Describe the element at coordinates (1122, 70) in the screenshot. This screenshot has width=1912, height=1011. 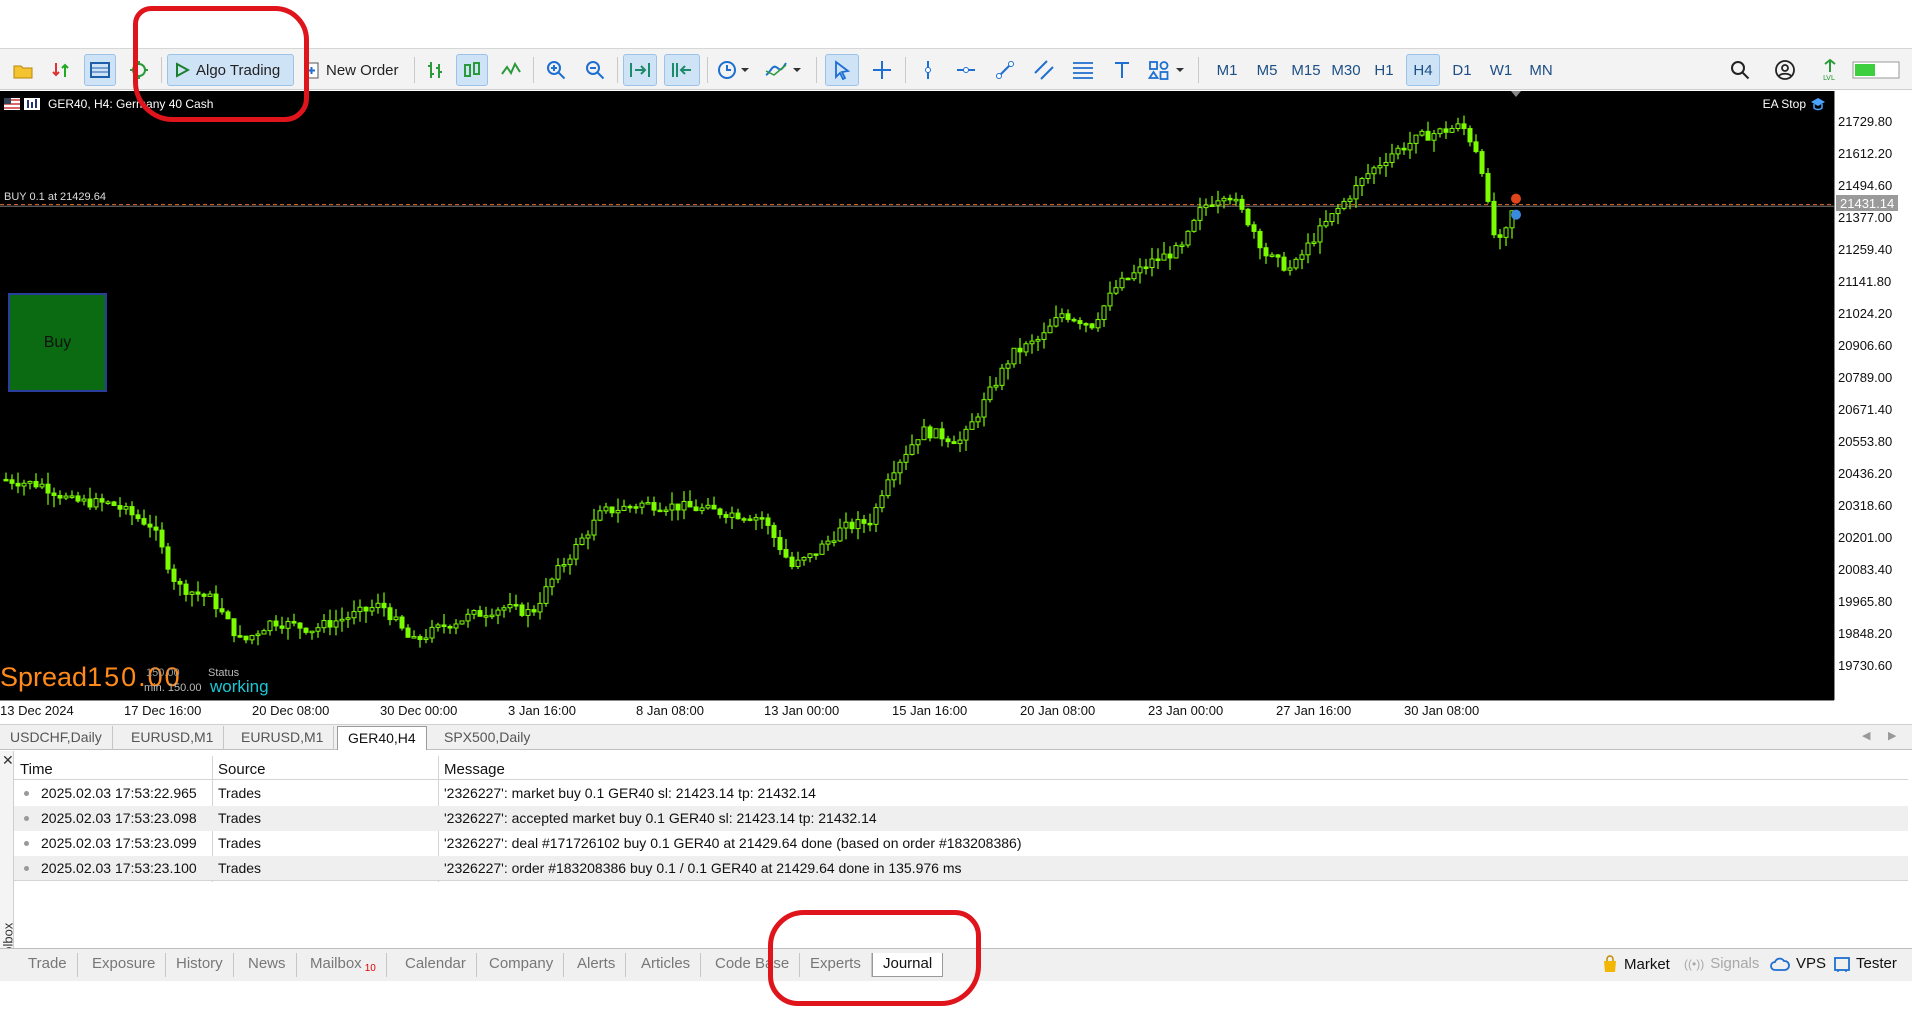
I see `text-tool-icon` at that location.